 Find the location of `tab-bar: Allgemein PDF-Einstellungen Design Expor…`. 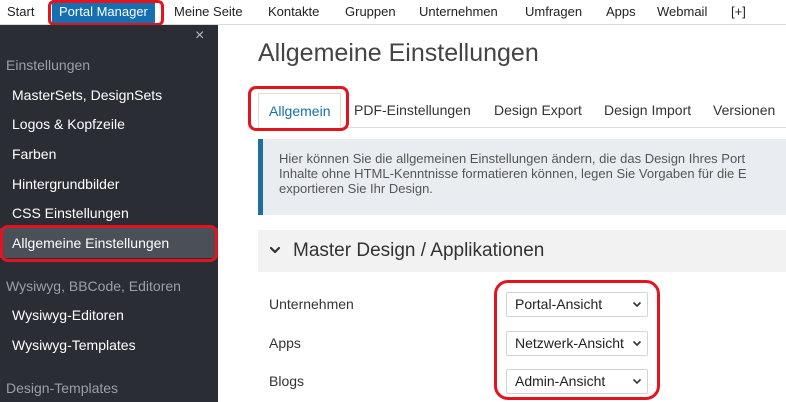

tab-bar: Allgemein PDF-Einstellungen Design Expor… is located at coordinates (522, 111).